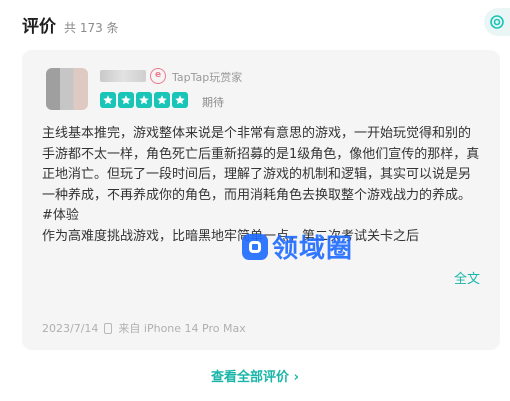  I want to click on rating-label: 期待, so click(213, 102).